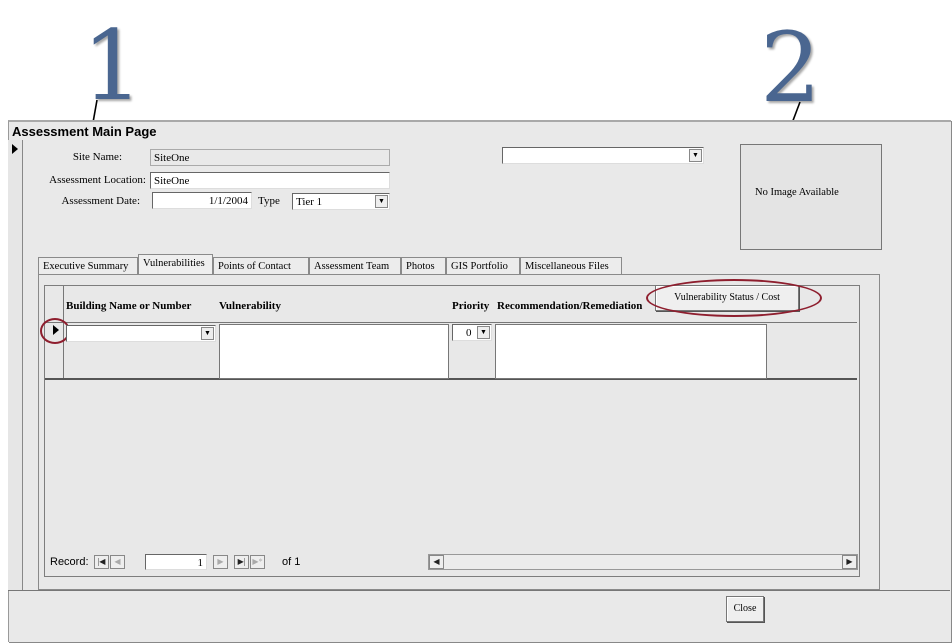 The height and width of the screenshot is (643, 952). Describe the element at coordinates (270, 157) in the screenshot. I see `site-name-field: SiteOne` at that location.